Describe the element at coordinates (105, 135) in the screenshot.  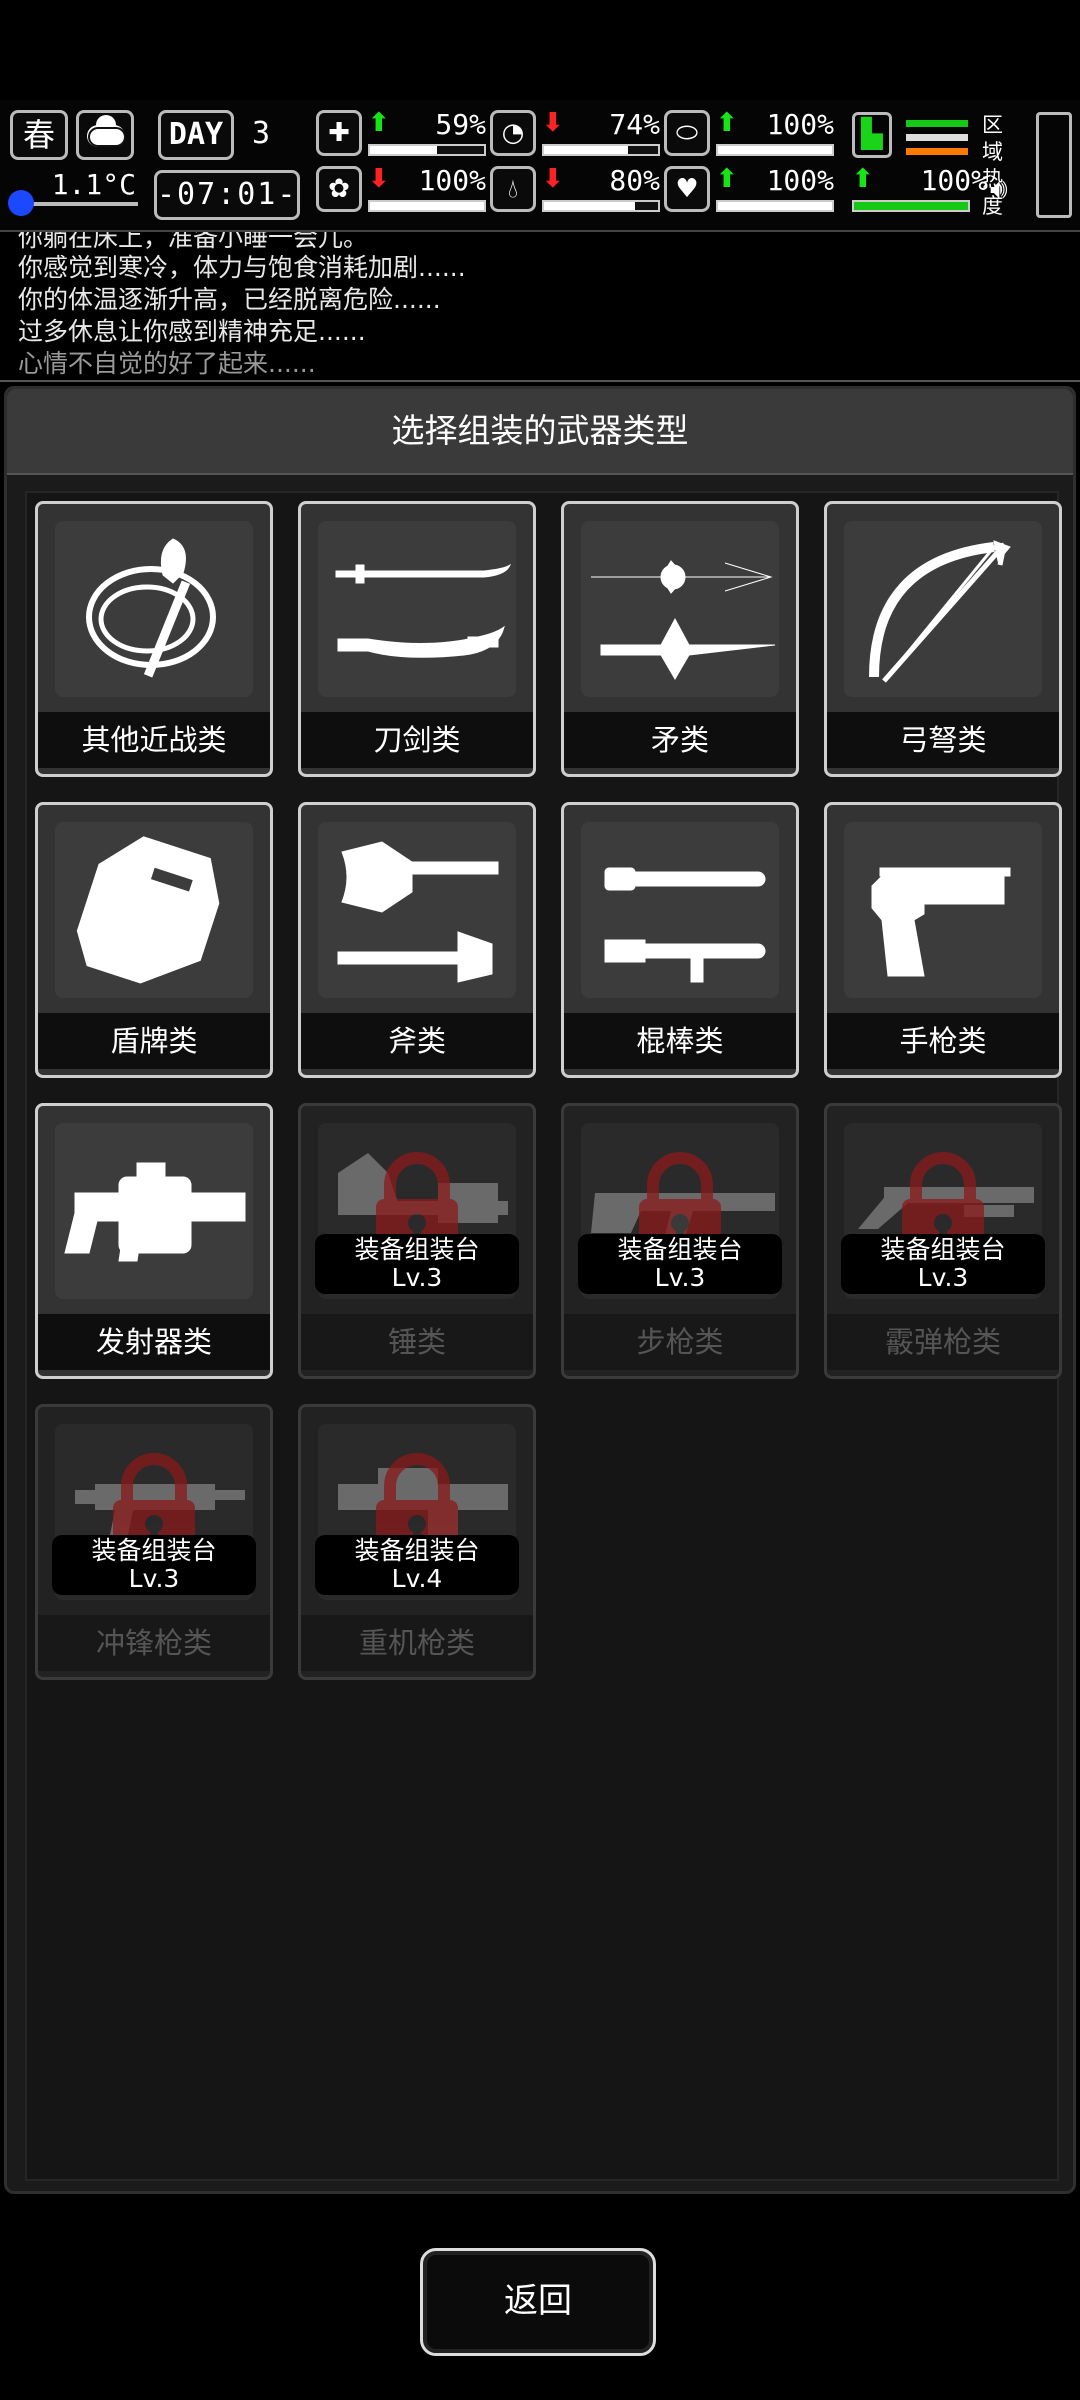
I see `weather-cloud-icon` at that location.